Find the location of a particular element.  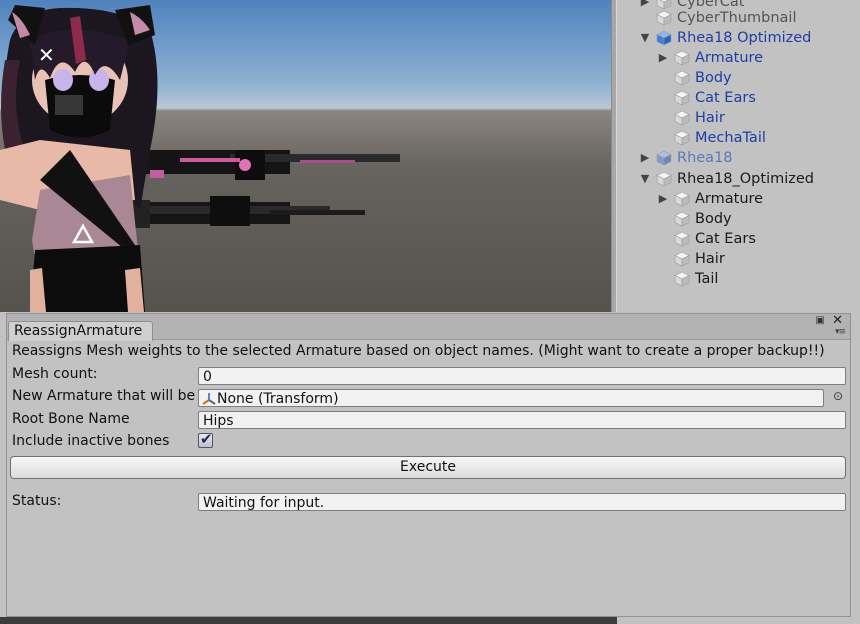

window-menu-icon: ▾≡ is located at coordinates (840, 332).